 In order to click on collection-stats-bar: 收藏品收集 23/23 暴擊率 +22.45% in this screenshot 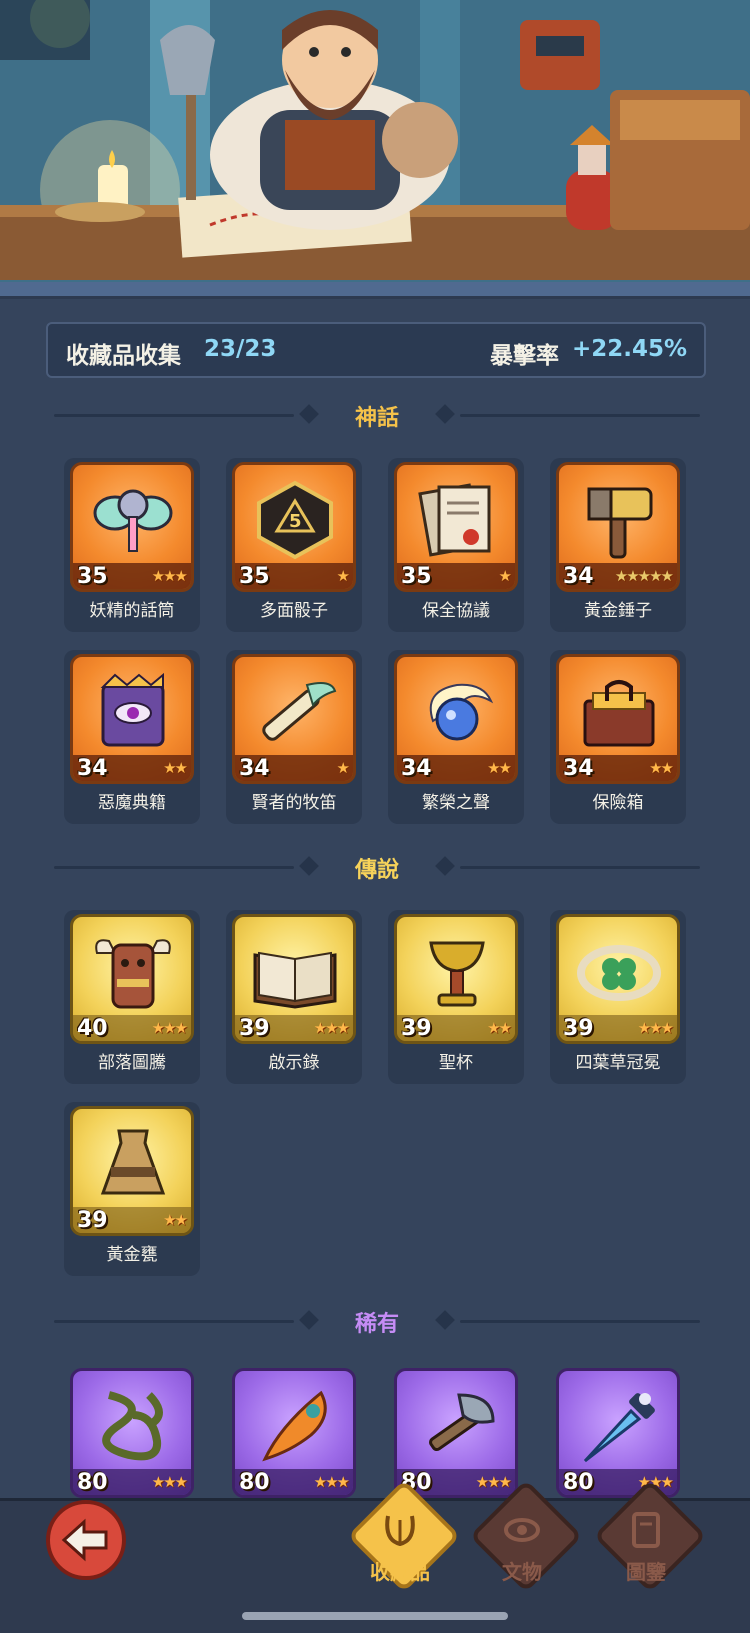, I will do `click(376, 350)`.